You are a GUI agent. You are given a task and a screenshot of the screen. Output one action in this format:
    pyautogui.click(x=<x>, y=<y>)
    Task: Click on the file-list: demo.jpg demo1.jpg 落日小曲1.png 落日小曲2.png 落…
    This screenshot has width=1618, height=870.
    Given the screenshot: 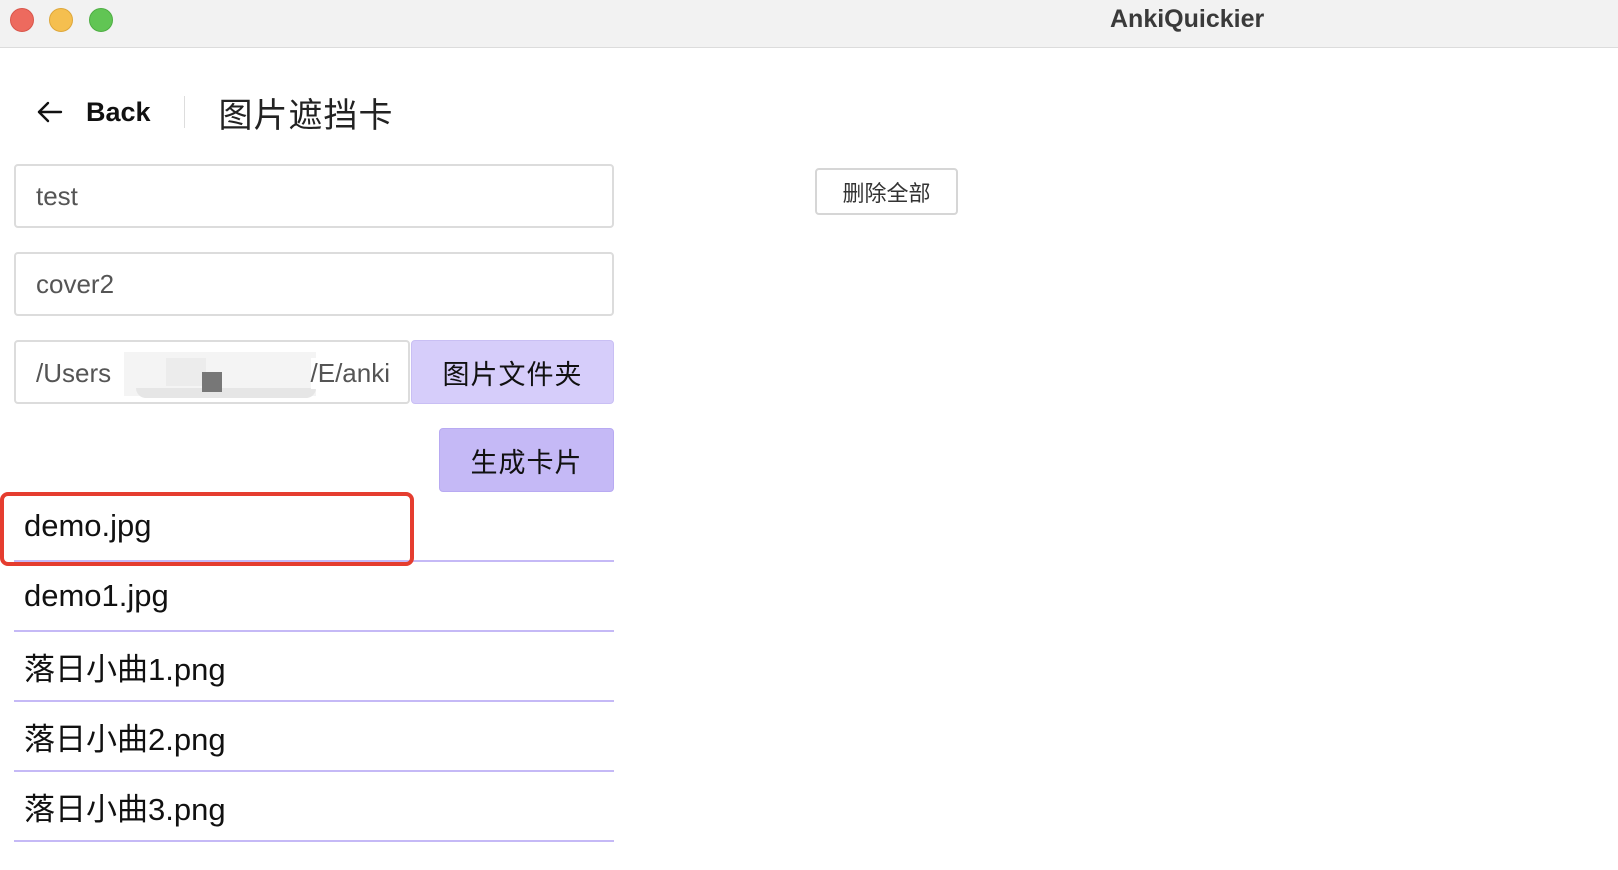 What is the action you would take?
    pyautogui.click(x=314, y=667)
    